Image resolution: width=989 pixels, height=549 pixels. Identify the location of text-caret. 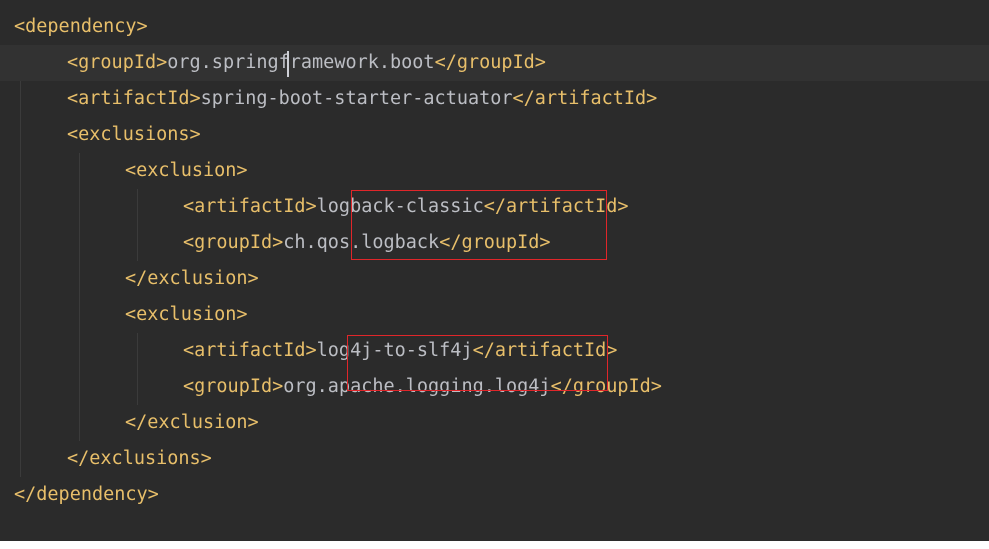
(288, 64).